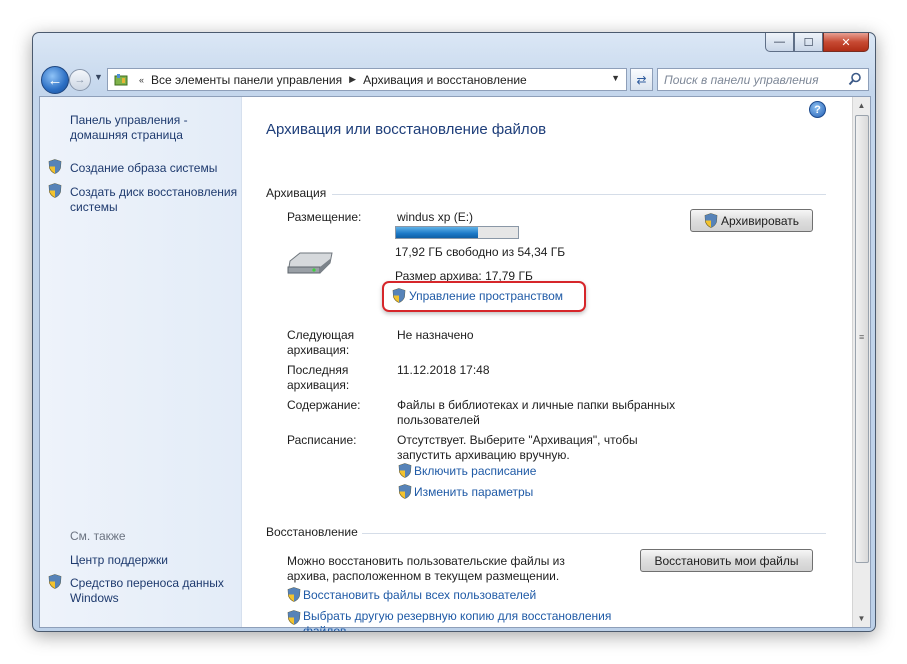 This screenshot has width=907, height=664. I want to click on free-space-text: 17,92 ГБ свободно из 54,34 ГБ, so click(480, 252).